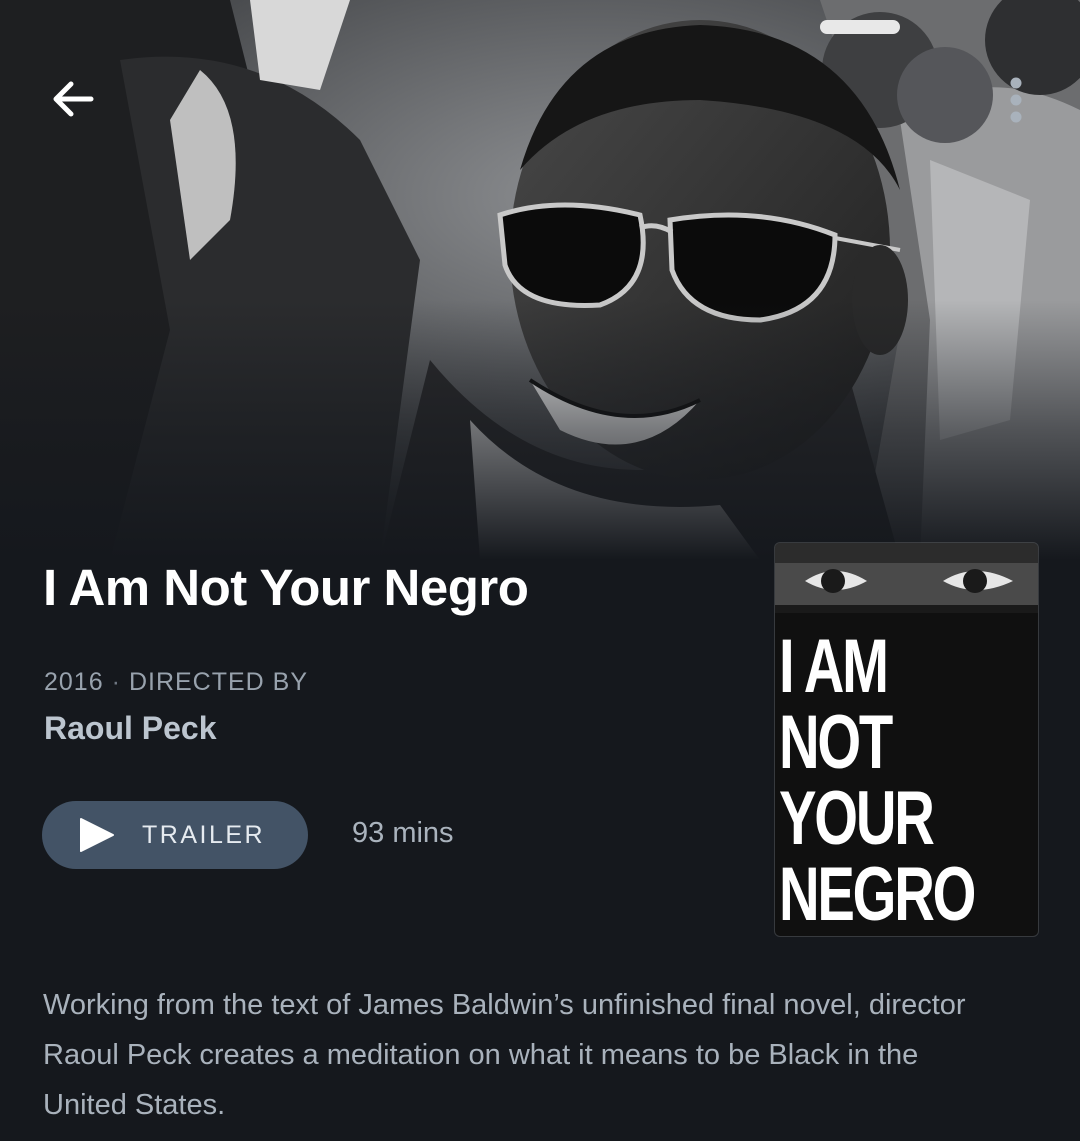 The width and height of the screenshot is (1080, 1141). I want to click on more-options-button, so click(1016, 100).